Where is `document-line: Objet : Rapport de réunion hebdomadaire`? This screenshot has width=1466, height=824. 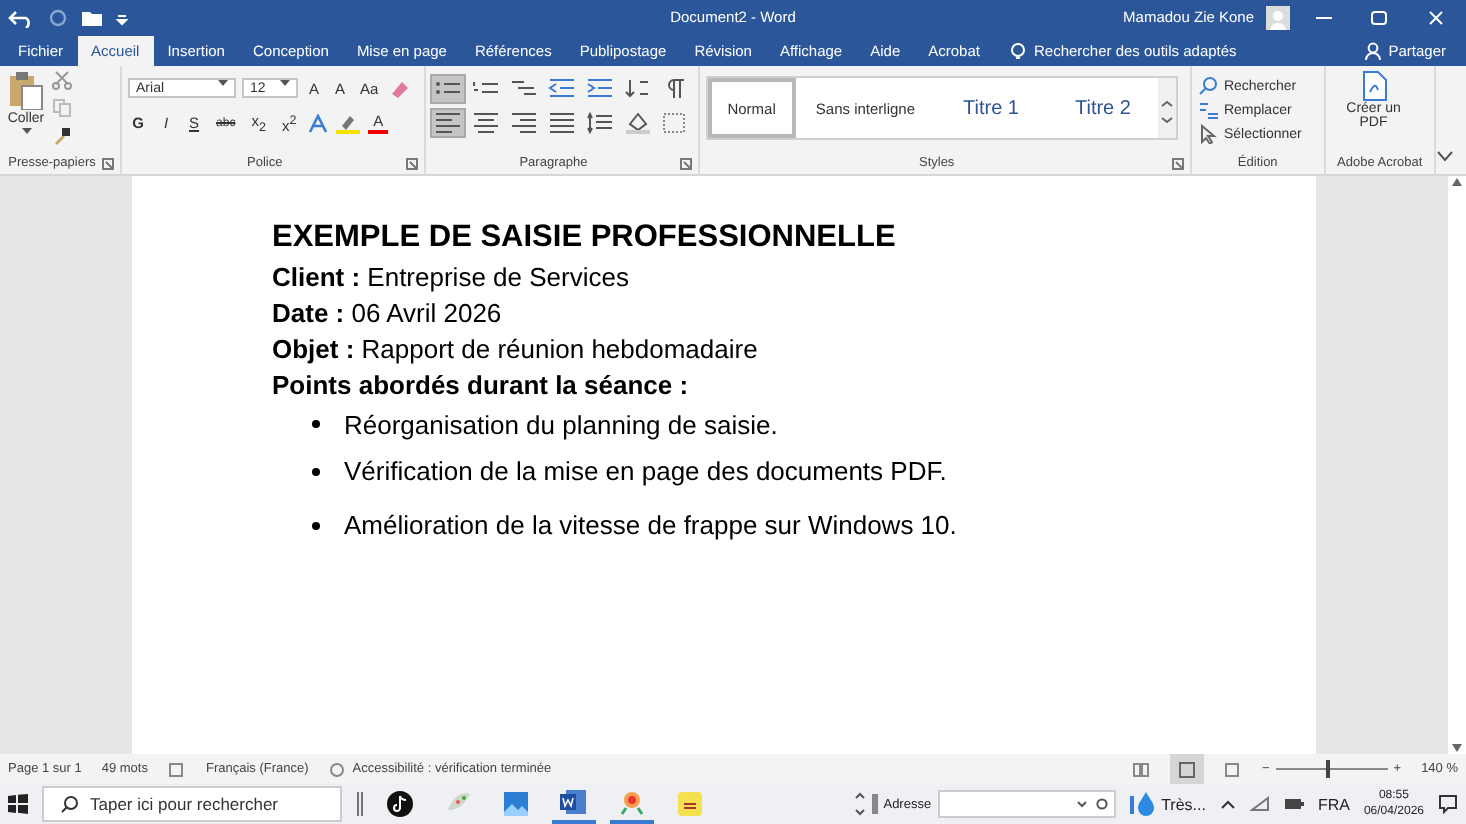 document-line: Objet : Rapport de réunion hebdomadaire is located at coordinates (516, 350).